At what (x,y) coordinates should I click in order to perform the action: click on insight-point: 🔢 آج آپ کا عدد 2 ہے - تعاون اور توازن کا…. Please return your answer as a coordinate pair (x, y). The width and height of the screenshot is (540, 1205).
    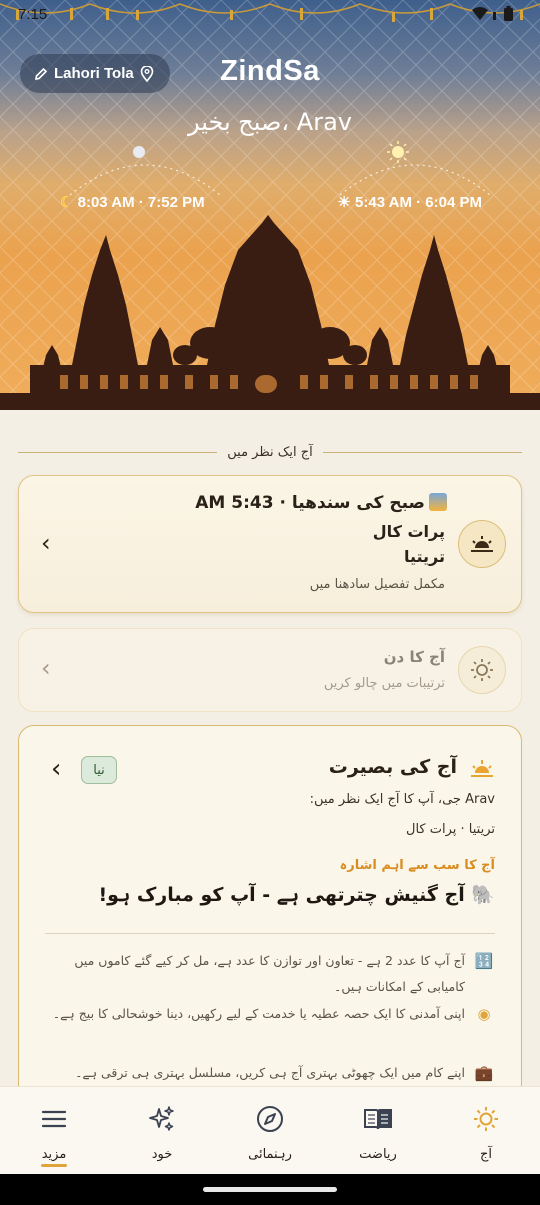
    Looking at the image, I should click on (270, 974).